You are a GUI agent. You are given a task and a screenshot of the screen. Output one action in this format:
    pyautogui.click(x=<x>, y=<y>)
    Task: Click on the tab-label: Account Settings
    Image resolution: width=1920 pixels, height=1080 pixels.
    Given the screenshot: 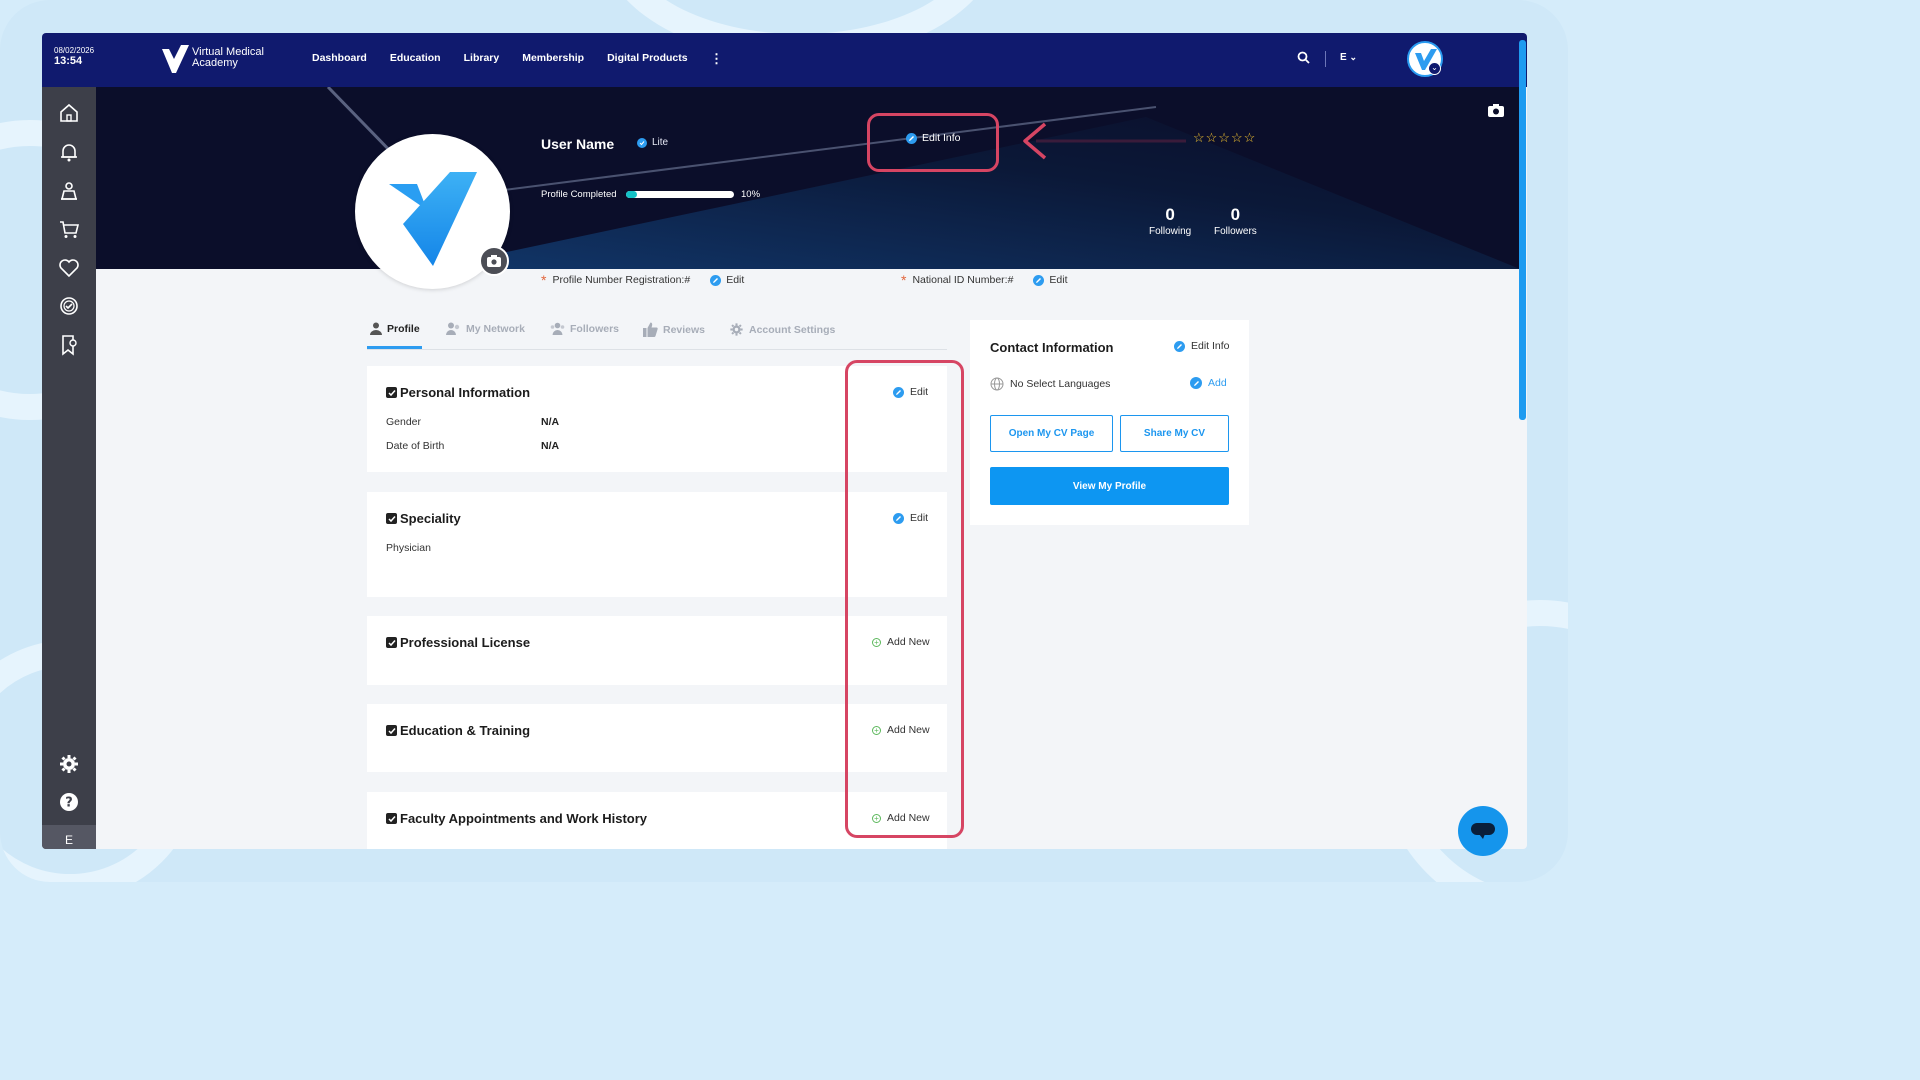 What is the action you would take?
    pyautogui.click(x=792, y=329)
    